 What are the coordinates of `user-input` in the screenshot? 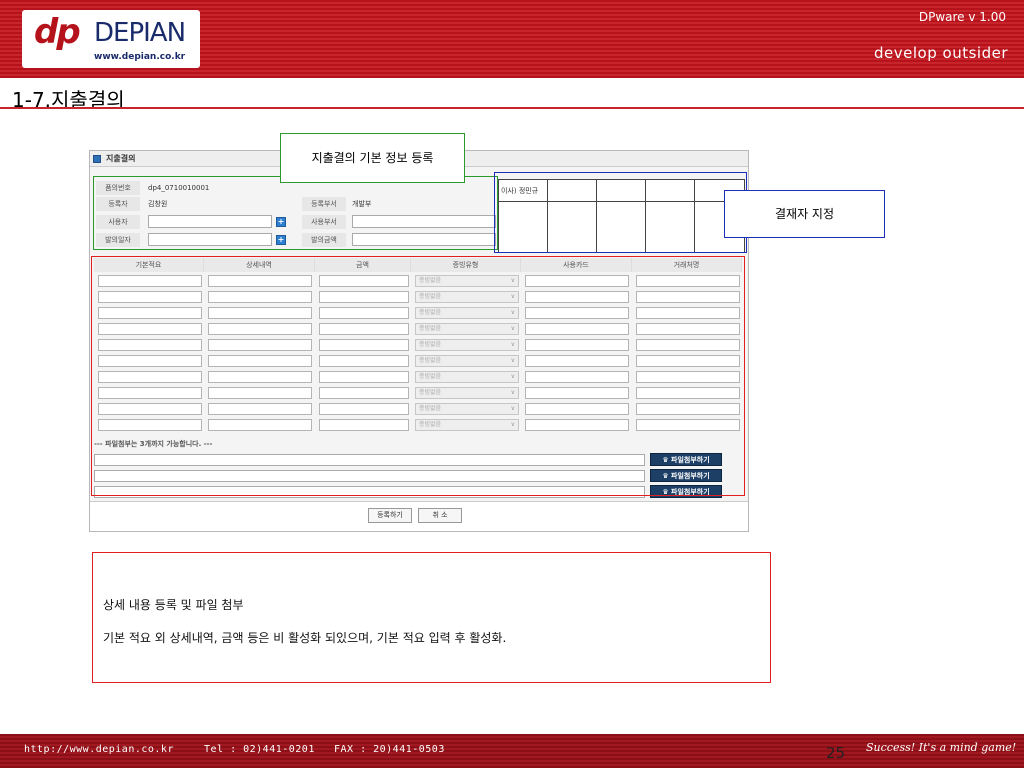 It's located at (210, 221).